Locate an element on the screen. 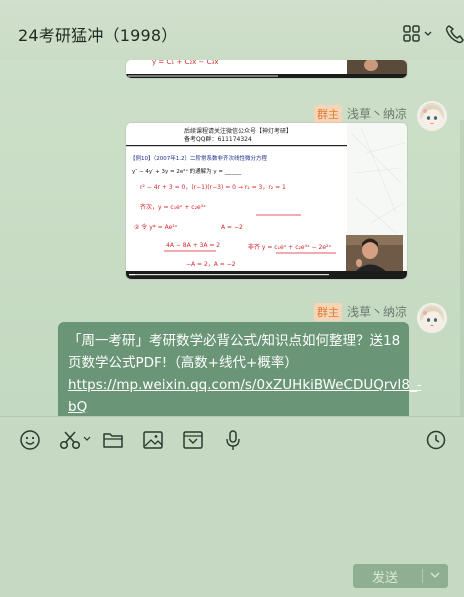  scissors-icon is located at coordinates (75, 440).